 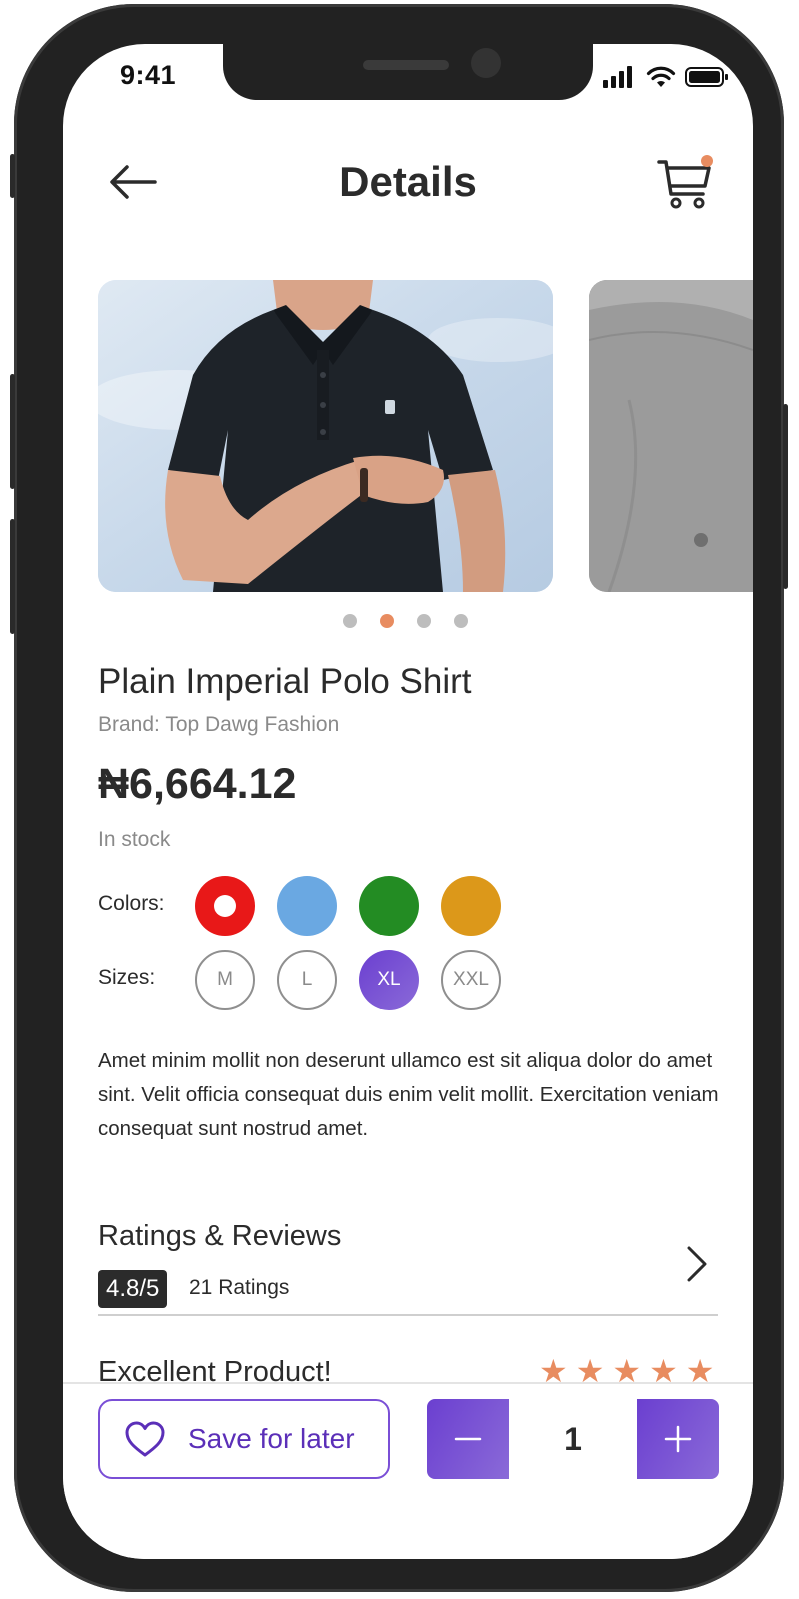 I want to click on colors-label: Colors:, so click(x=131, y=903).